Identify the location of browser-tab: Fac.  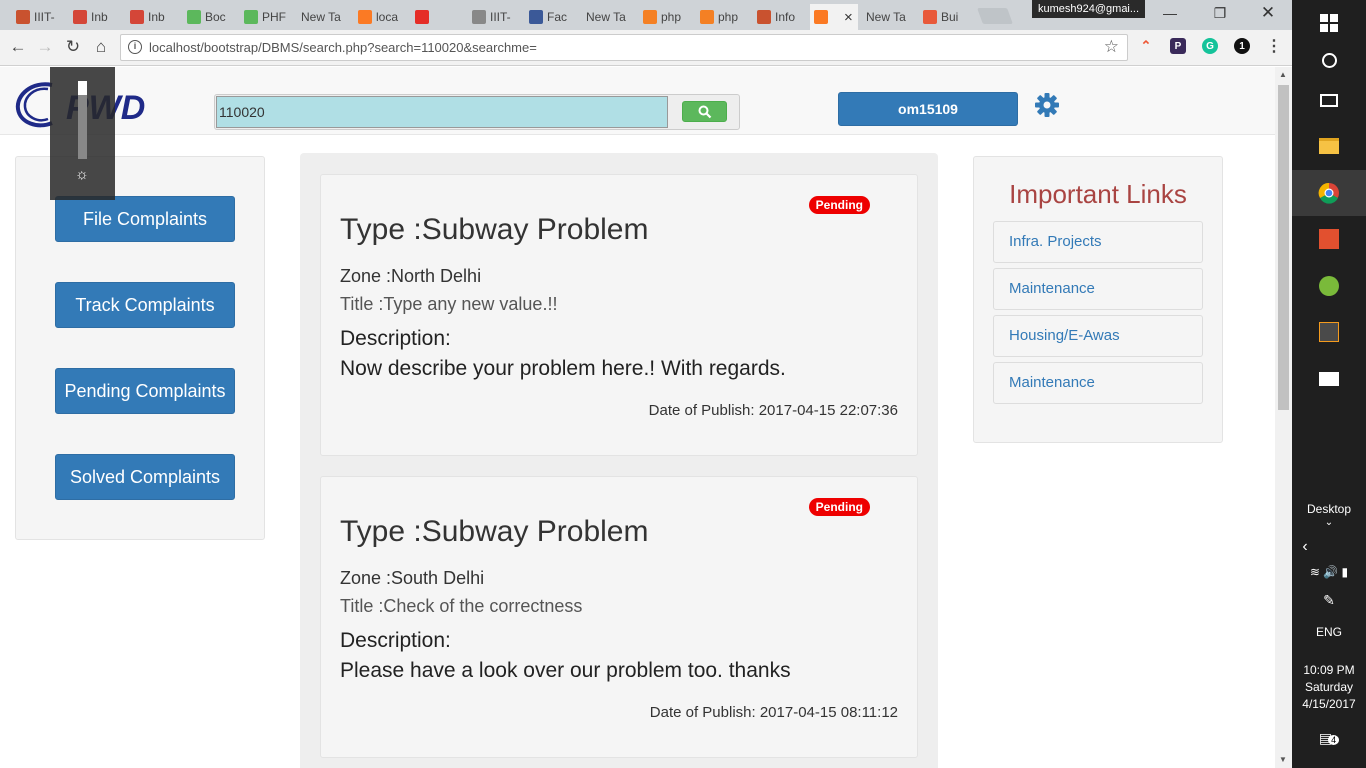
(549, 17).